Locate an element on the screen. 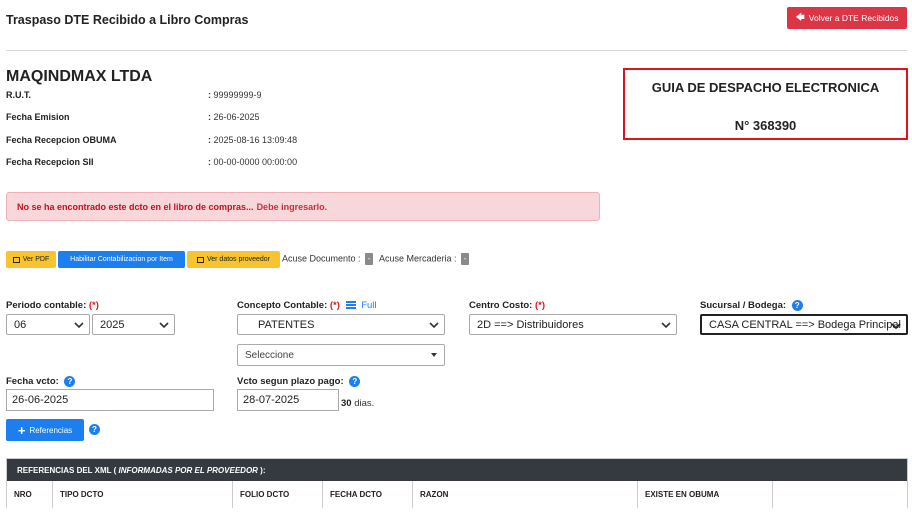  plazo-dias: 30 dias. is located at coordinates (358, 403).